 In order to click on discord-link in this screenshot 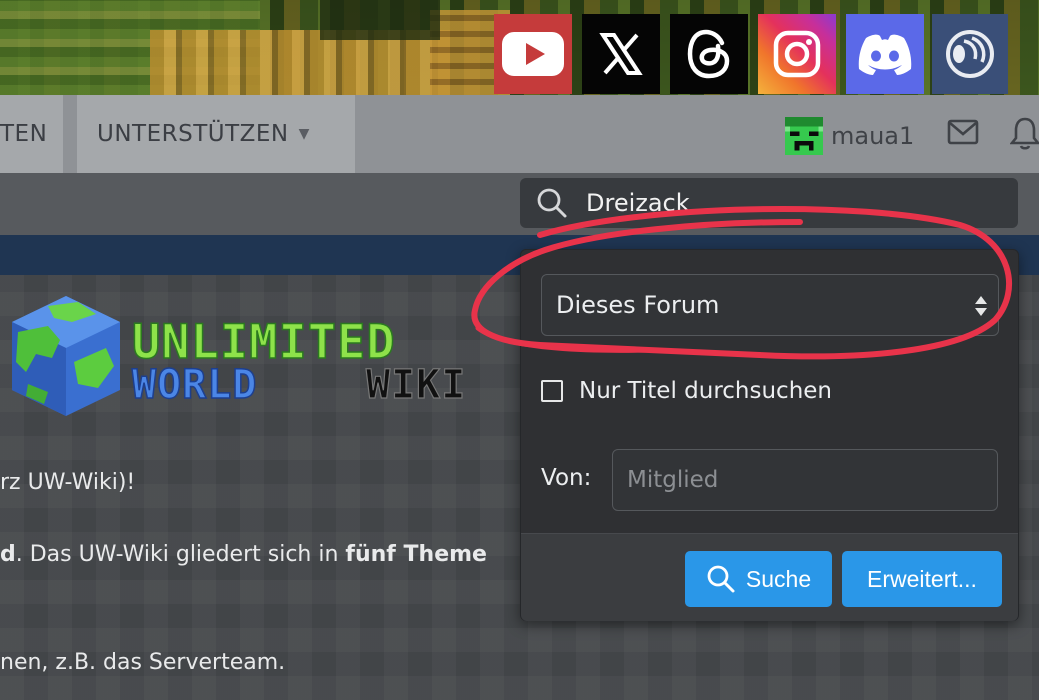, I will do `click(885, 54)`.